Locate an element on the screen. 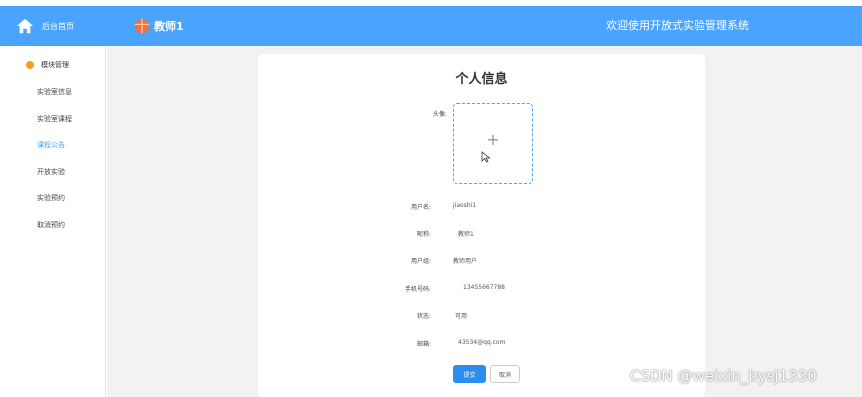 The width and height of the screenshot is (862, 397). sidebar-item-cancel-reservation: 取消预约 is located at coordinates (51, 225).